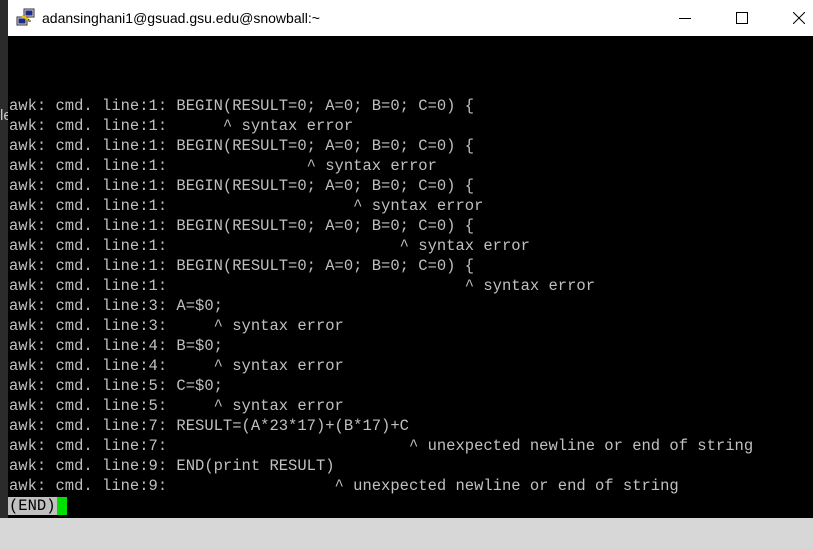  I want to click on close-button, so click(794, 18).